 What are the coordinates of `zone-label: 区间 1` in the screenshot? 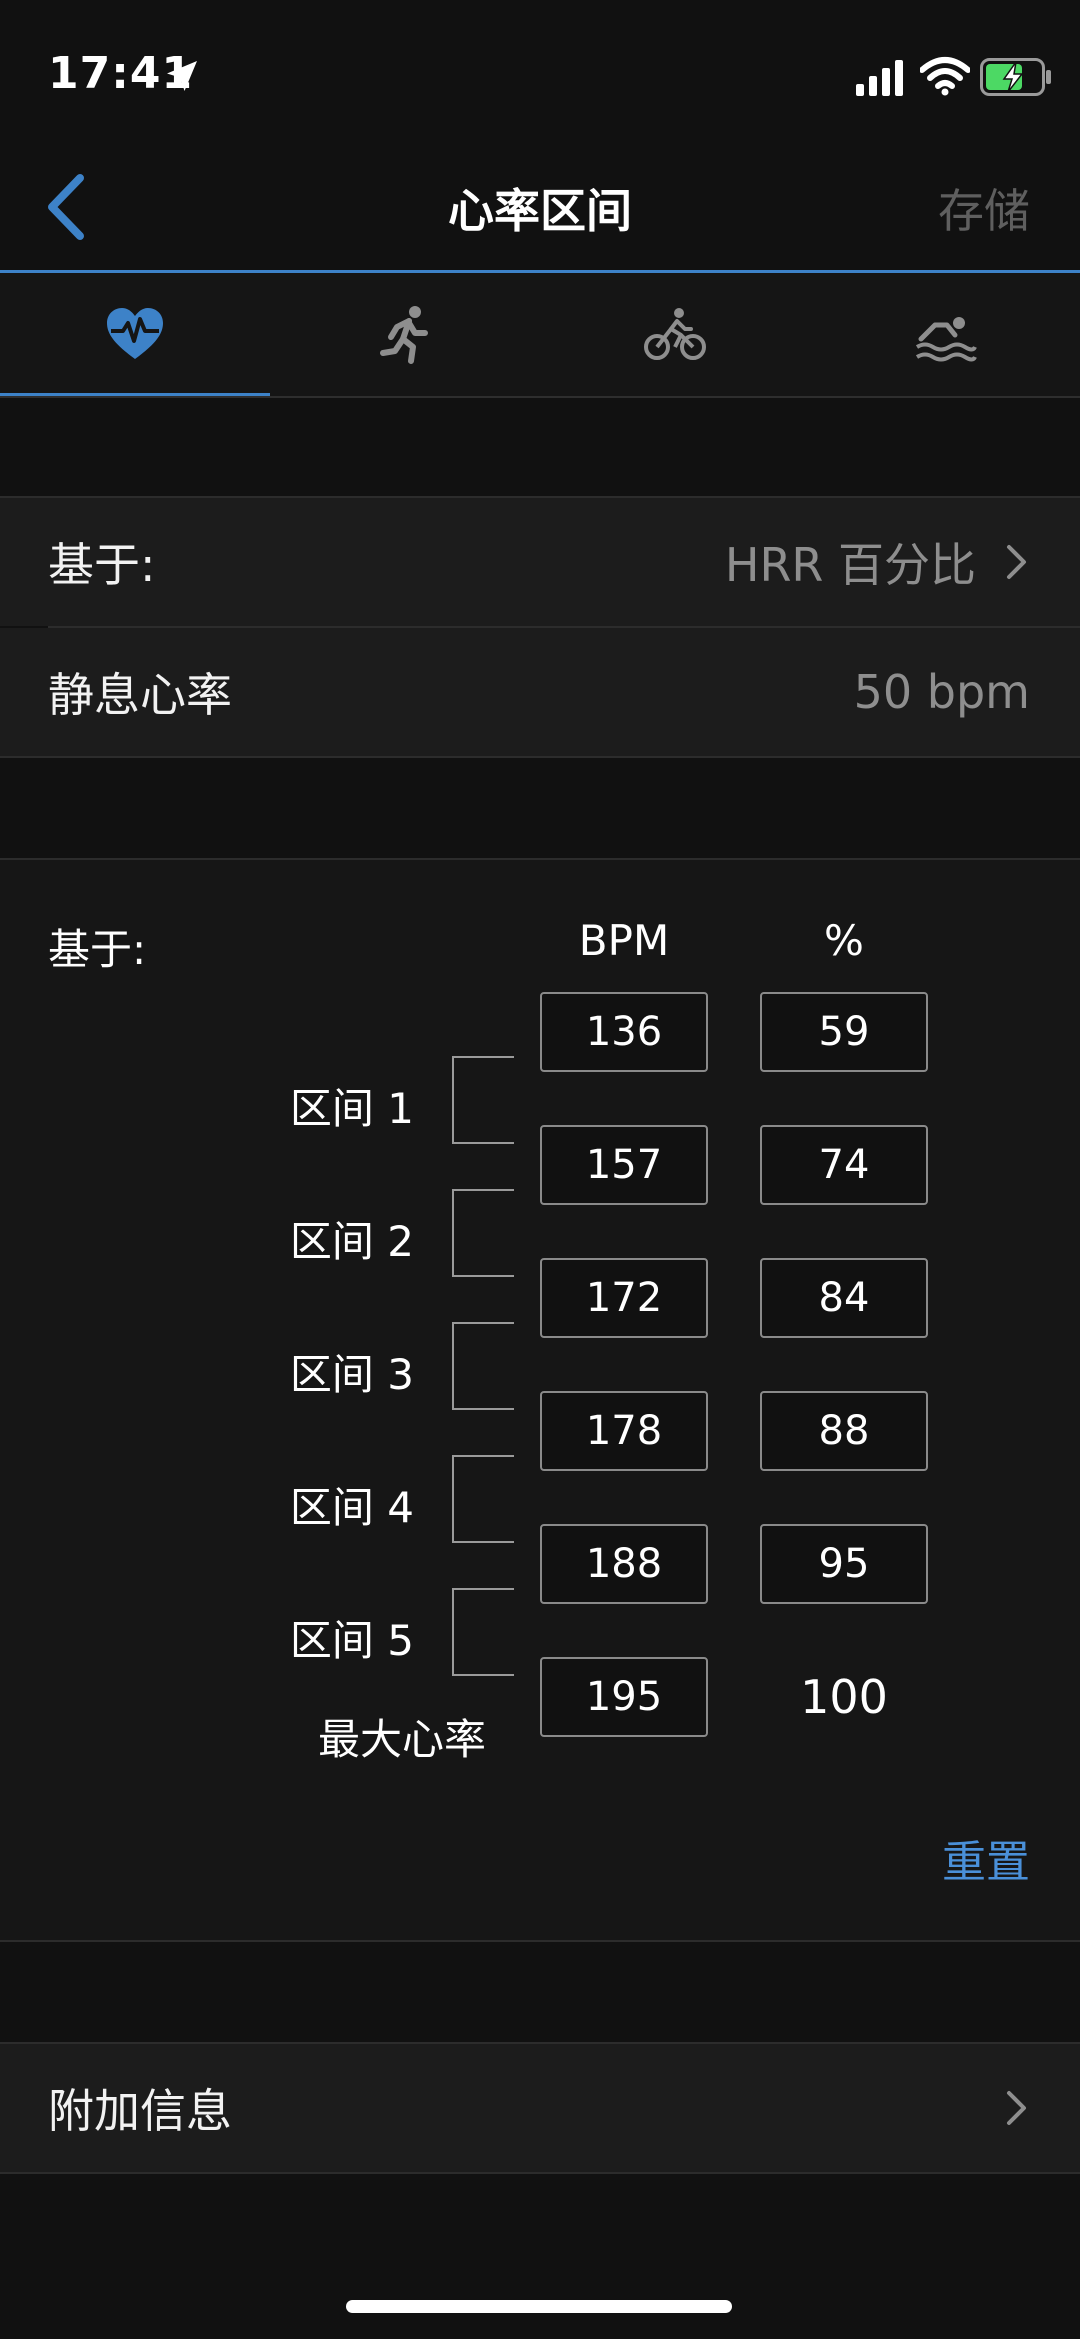 It's located at (351, 1108).